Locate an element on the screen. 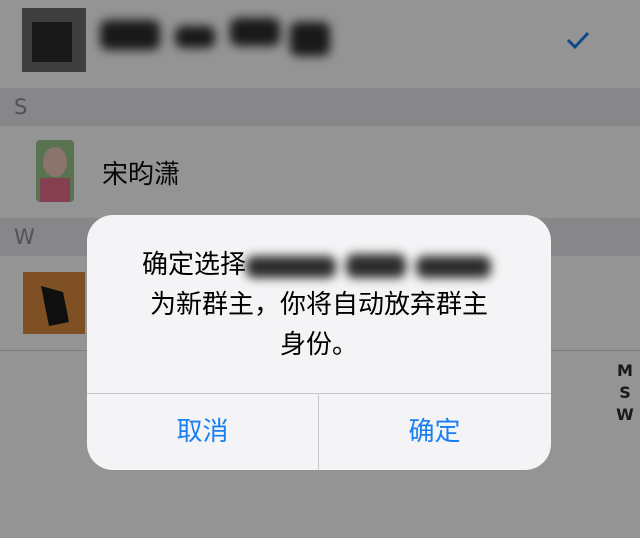 This screenshot has height=538, width=640. dialog-button-row: 取消 确定 is located at coordinates (319, 431).